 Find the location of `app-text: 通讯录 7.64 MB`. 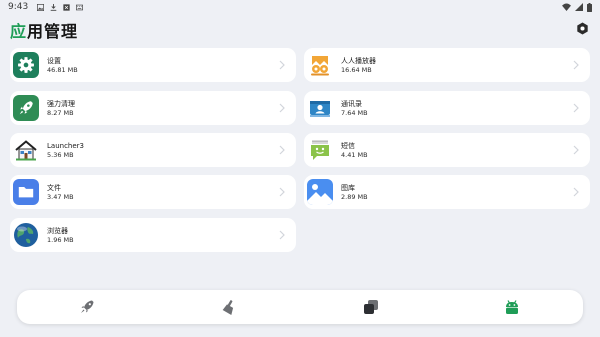

app-text: 通讯录 7.64 MB is located at coordinates (354, 108).